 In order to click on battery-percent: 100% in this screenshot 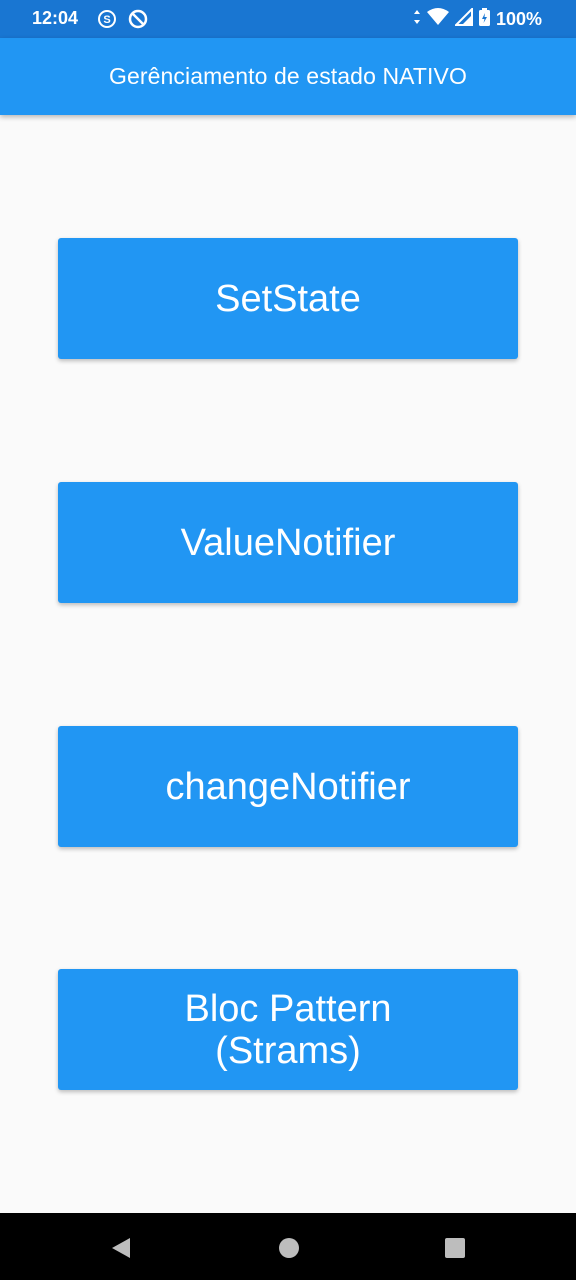, I will do `click(518, 19)`.